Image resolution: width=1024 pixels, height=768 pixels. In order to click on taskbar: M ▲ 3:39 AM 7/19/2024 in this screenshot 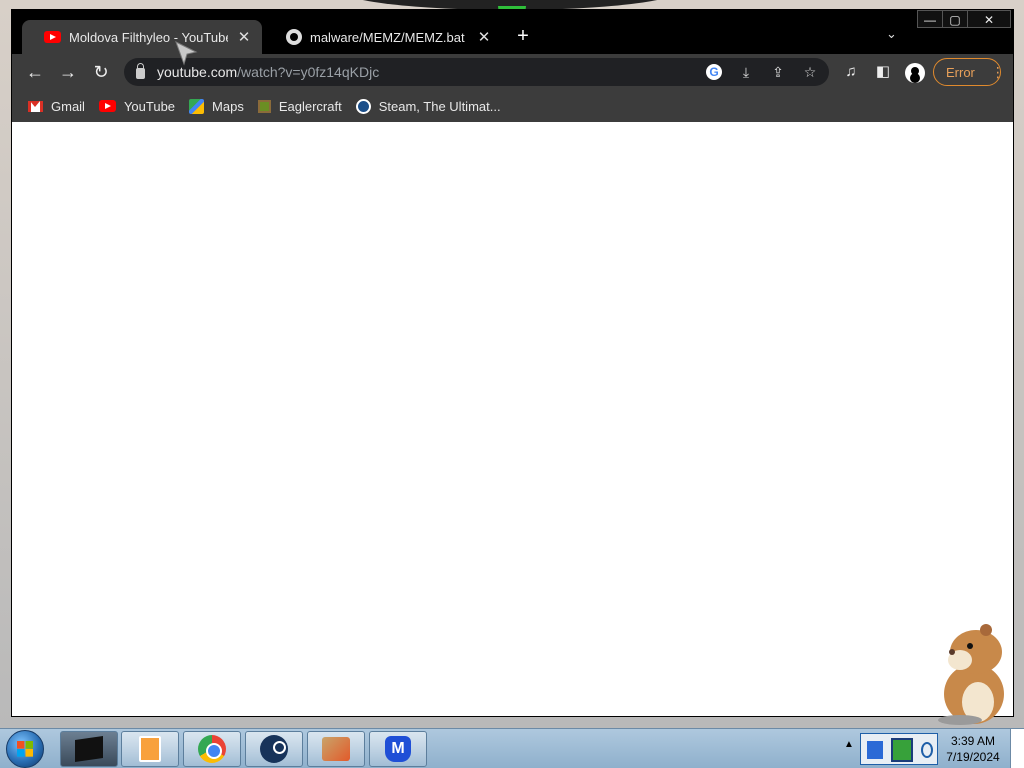, I will do `click(512, 748)`.